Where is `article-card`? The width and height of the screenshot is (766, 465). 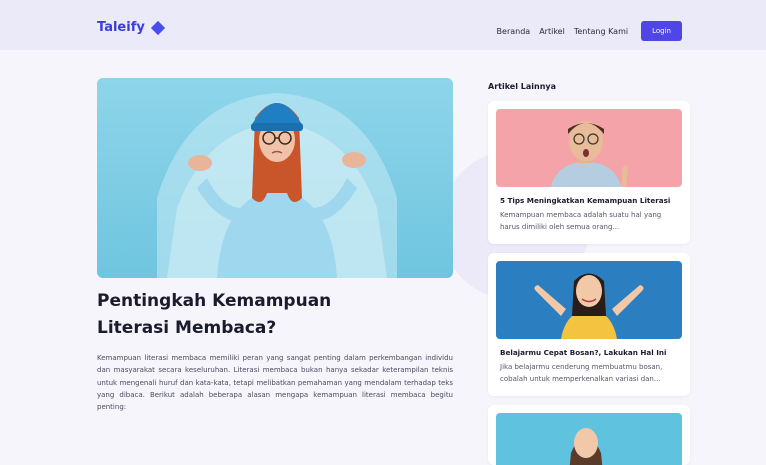
article-card is located at coordinates (589, 435).